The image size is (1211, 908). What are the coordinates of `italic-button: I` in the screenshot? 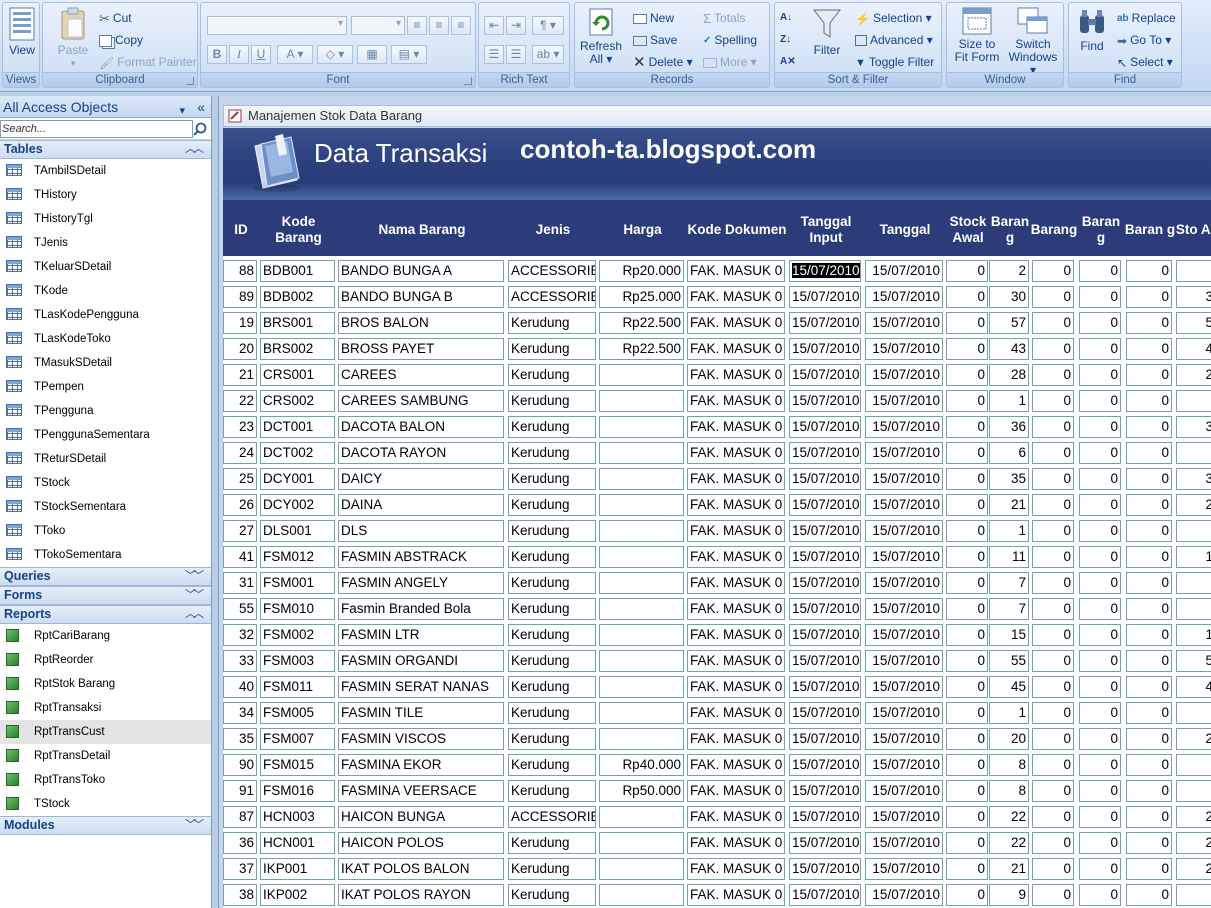 It's located at (239, 54).